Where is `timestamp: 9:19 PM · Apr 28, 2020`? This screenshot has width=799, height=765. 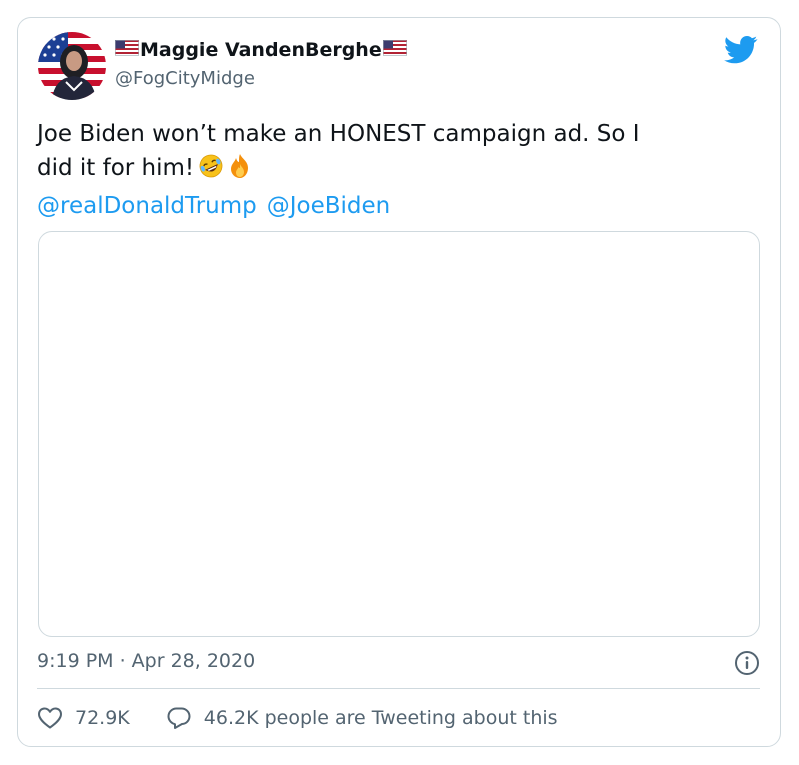 timestamp: 9:19 PM · Apr 28, 2020 is located at coordinates (146, 661).